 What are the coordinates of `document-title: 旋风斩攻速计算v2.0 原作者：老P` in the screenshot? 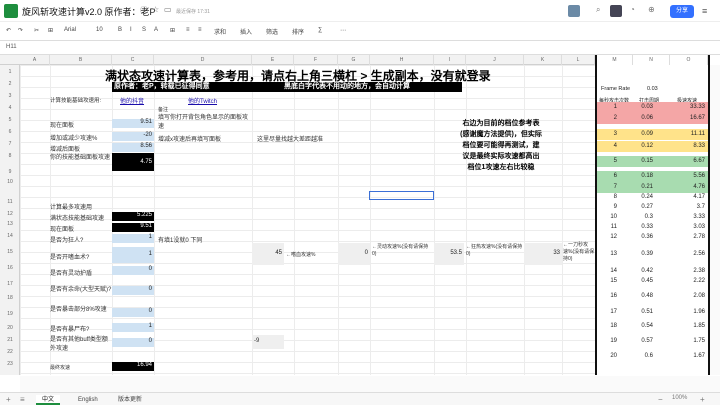 It's located at (89, 11).